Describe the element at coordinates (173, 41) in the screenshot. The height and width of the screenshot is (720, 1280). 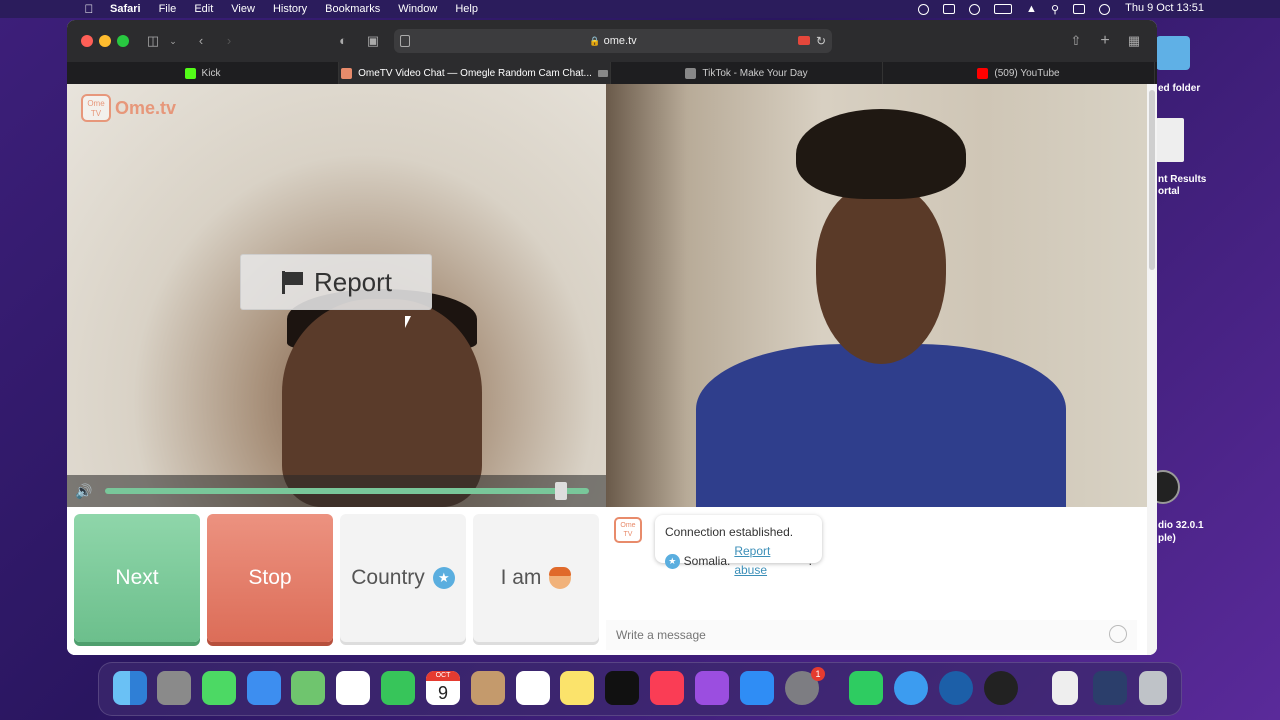
I see `chevron-down-icon: ⌄` at that location.